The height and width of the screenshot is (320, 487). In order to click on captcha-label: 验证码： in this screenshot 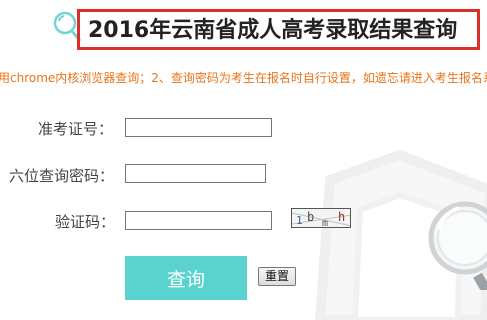, I will do `click(85, 222)`.